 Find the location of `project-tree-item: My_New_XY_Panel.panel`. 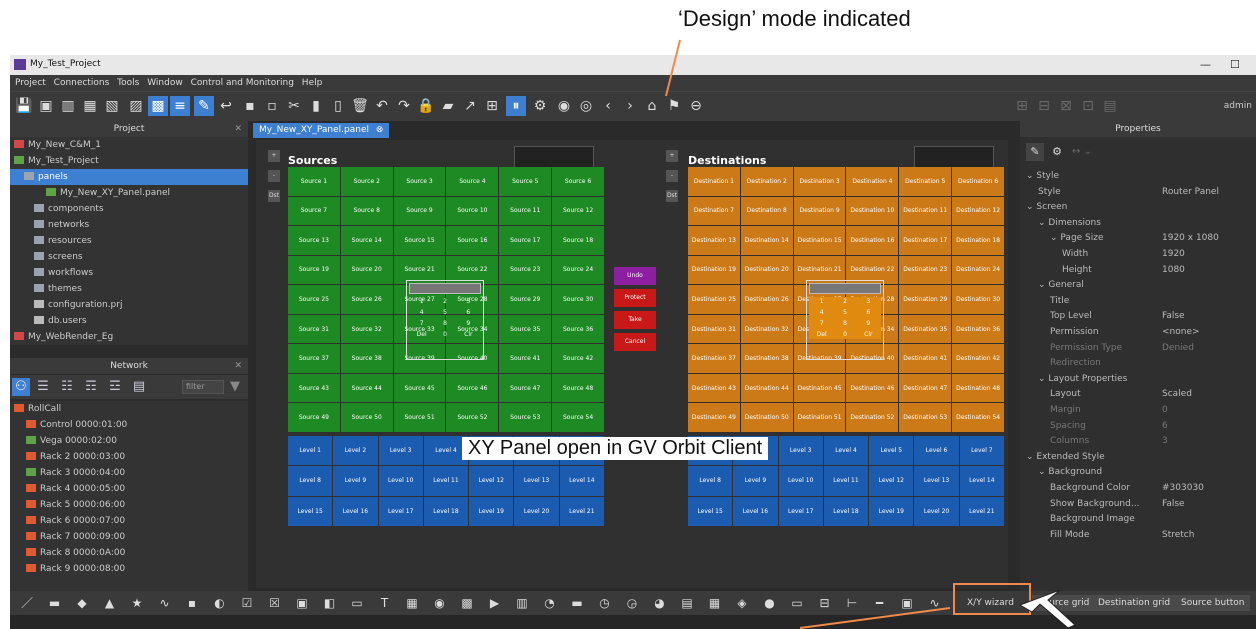

project-tree-item: My_New_XY_Panel.panel is located at coordinates (129, 193).